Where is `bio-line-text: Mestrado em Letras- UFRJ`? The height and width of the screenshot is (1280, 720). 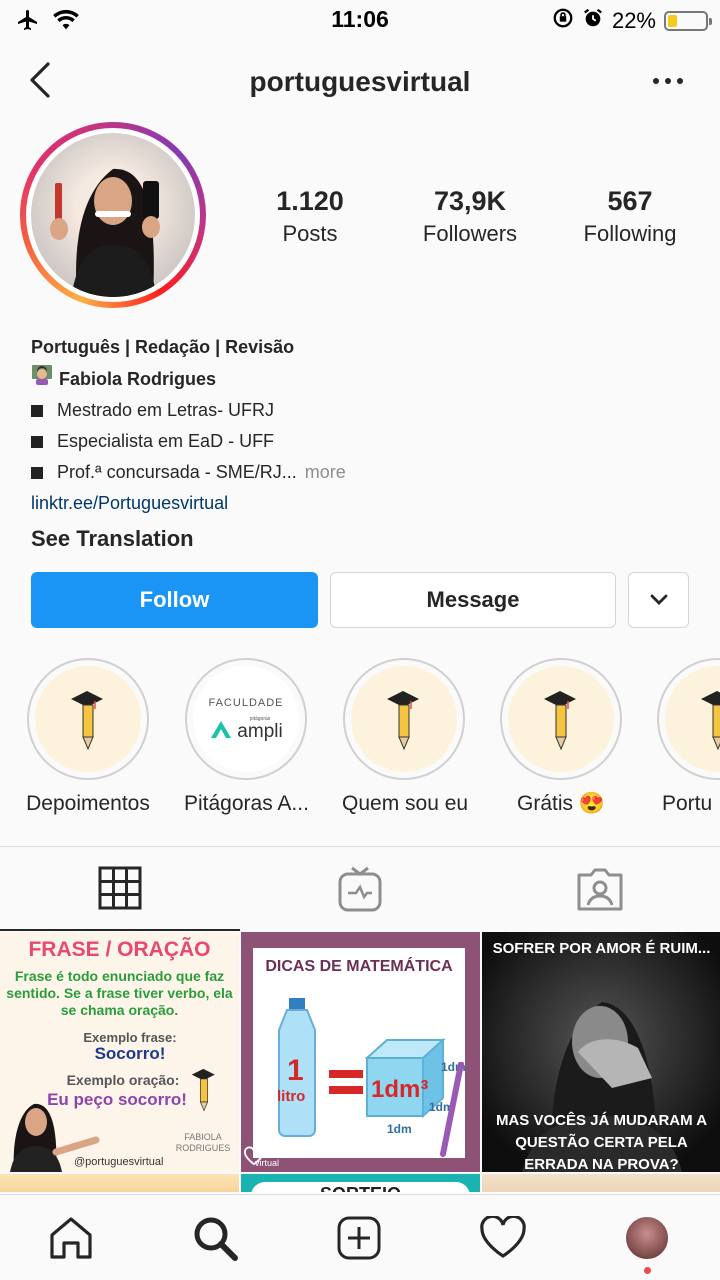
bio-line-text: Mestrado em Letras- UFRJ is located at coordinates (166, 410).